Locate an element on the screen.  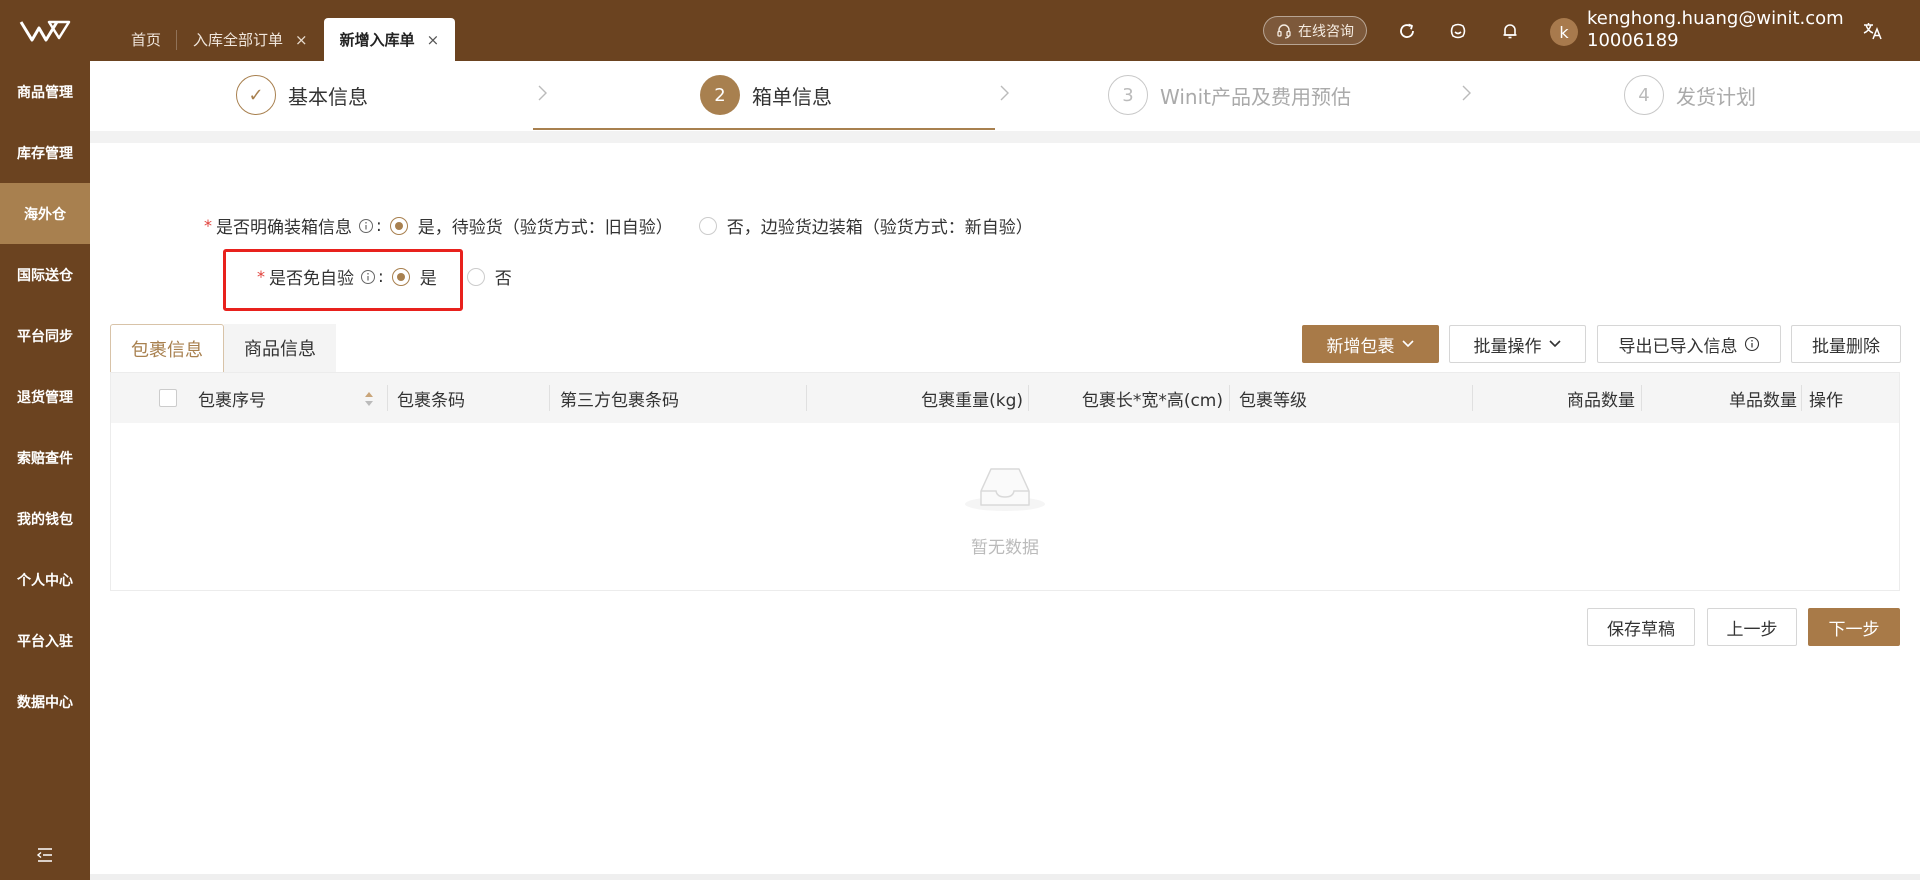
sidebar-item-platform-sync: 平台同步 is located at coordinates (45, 335).